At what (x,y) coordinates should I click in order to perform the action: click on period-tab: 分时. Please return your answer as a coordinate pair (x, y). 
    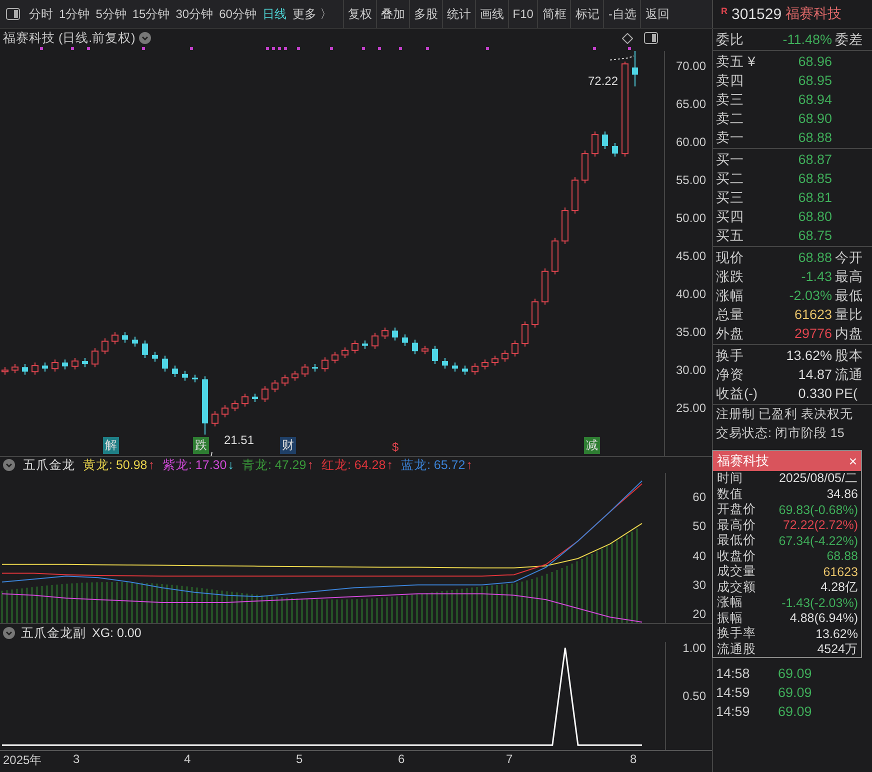
    Looking at the image, I should click on (41, 14).